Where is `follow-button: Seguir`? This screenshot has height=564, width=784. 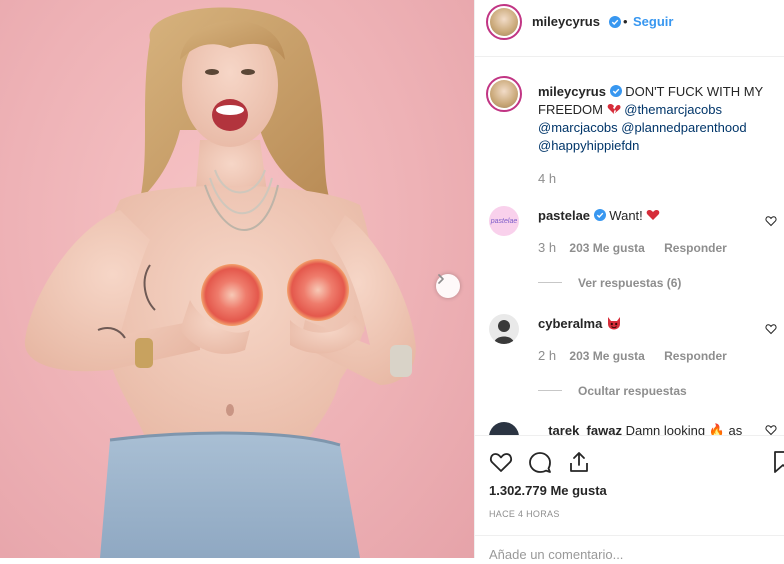
follow-button: Seguir is located at coordinates (653, 22).